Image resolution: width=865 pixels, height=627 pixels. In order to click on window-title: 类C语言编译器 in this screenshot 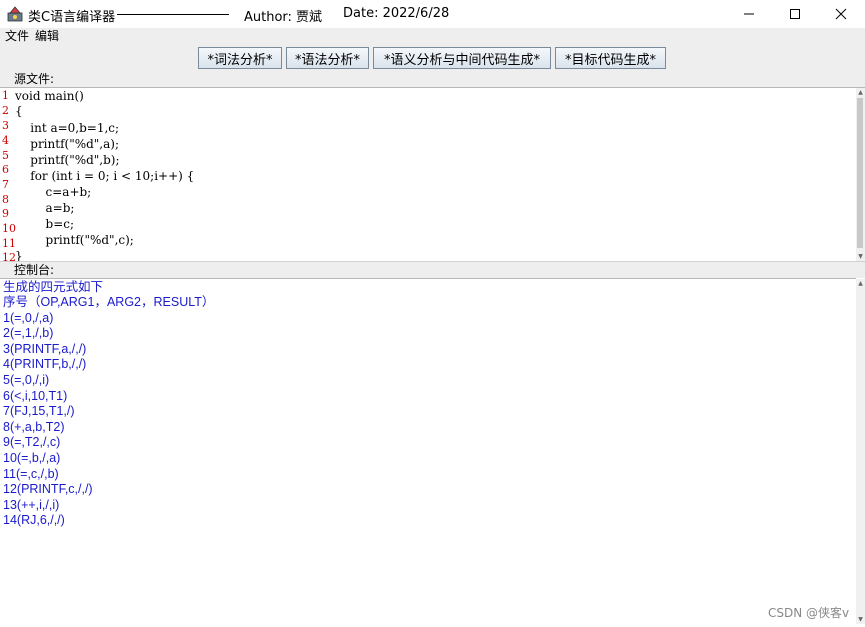, I will do `click(72, 17)`.